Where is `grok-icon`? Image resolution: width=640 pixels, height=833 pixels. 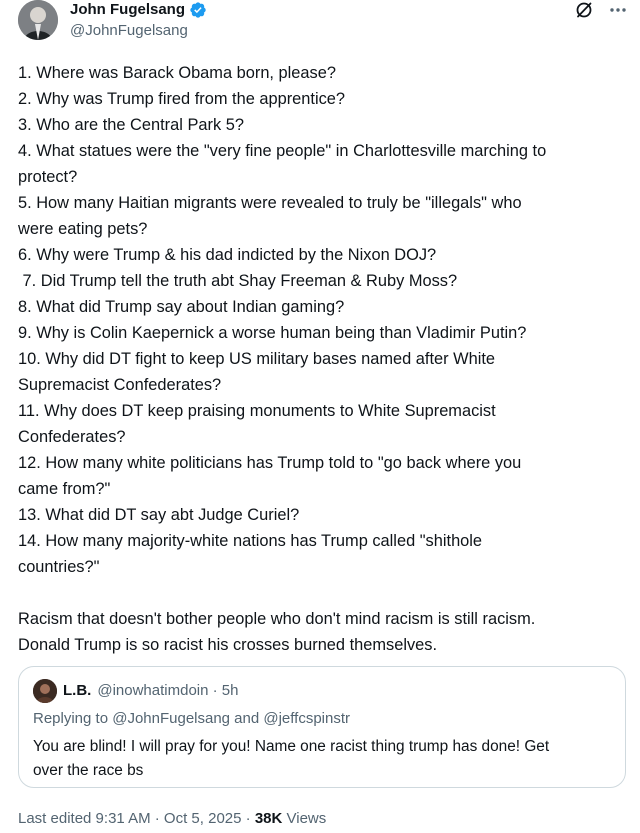
grok-icon is located at coordinates (584, 10).